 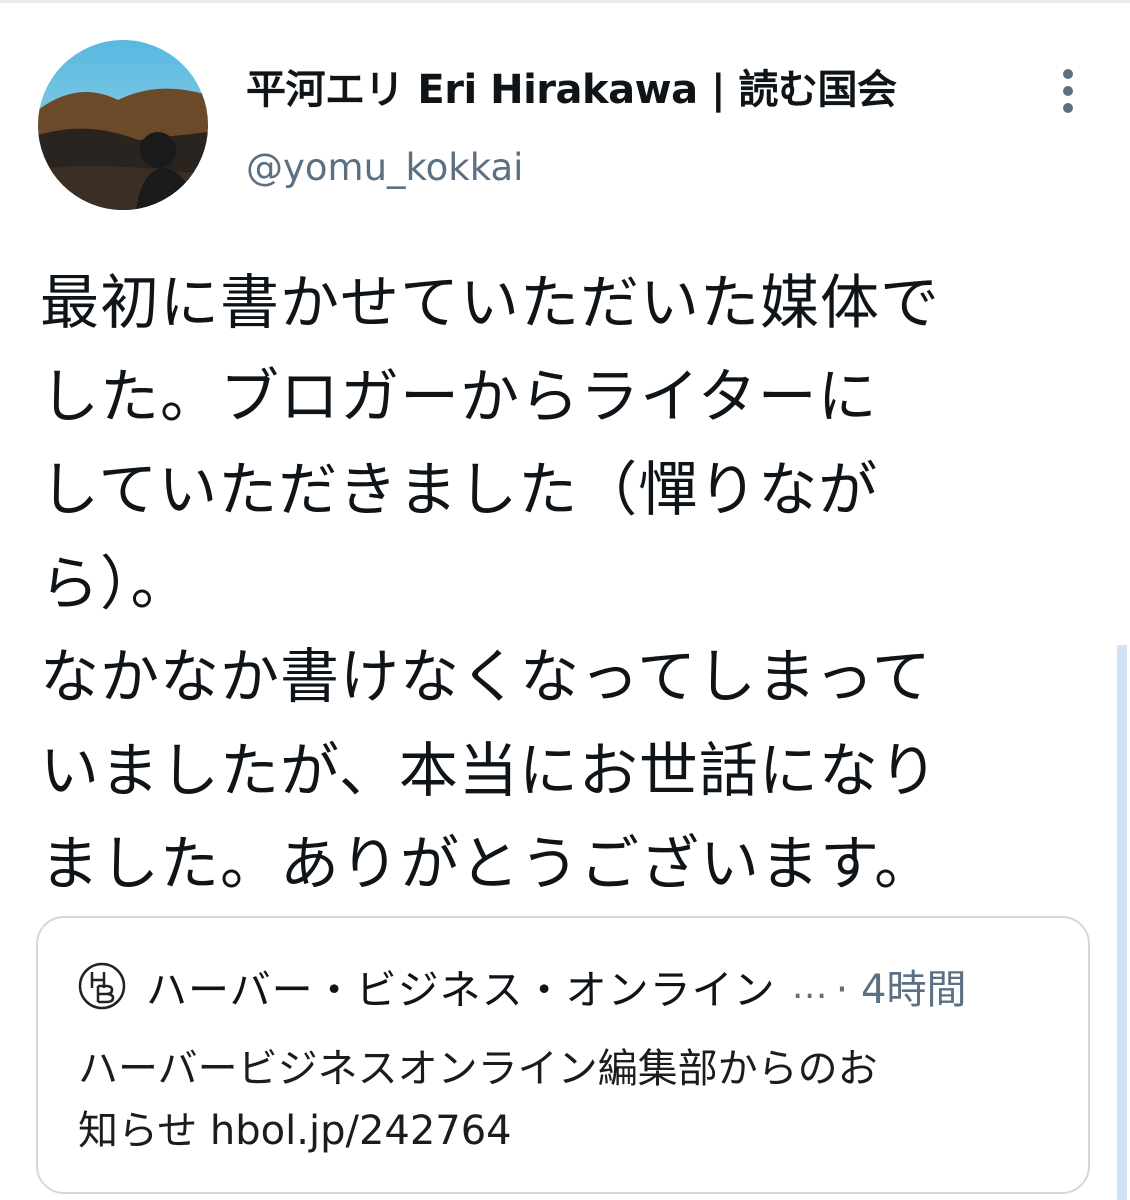 What do you see at coordinates (565, 1) in the screenshot?
I see `top-divider` at bounding box center [565, 1].